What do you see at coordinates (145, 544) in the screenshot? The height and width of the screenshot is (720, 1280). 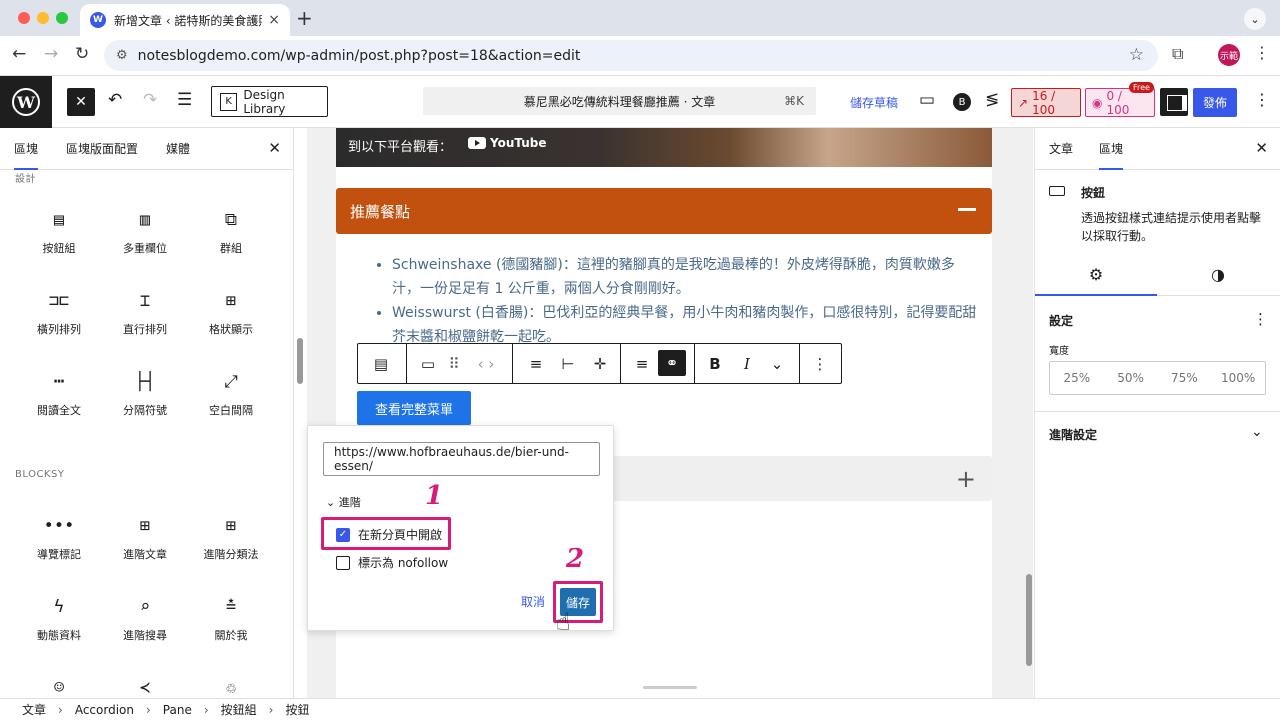 I see `block-advanced-posts: ⊞ 進階文章` at bounding box center [145, 544].